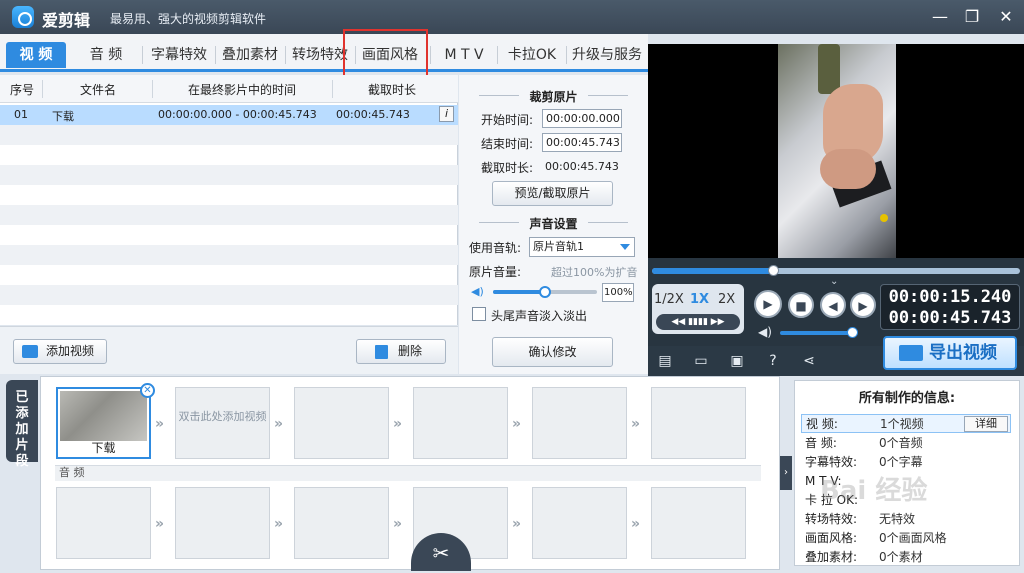  I want to click on volume-slider-knob, so click(545, 292).